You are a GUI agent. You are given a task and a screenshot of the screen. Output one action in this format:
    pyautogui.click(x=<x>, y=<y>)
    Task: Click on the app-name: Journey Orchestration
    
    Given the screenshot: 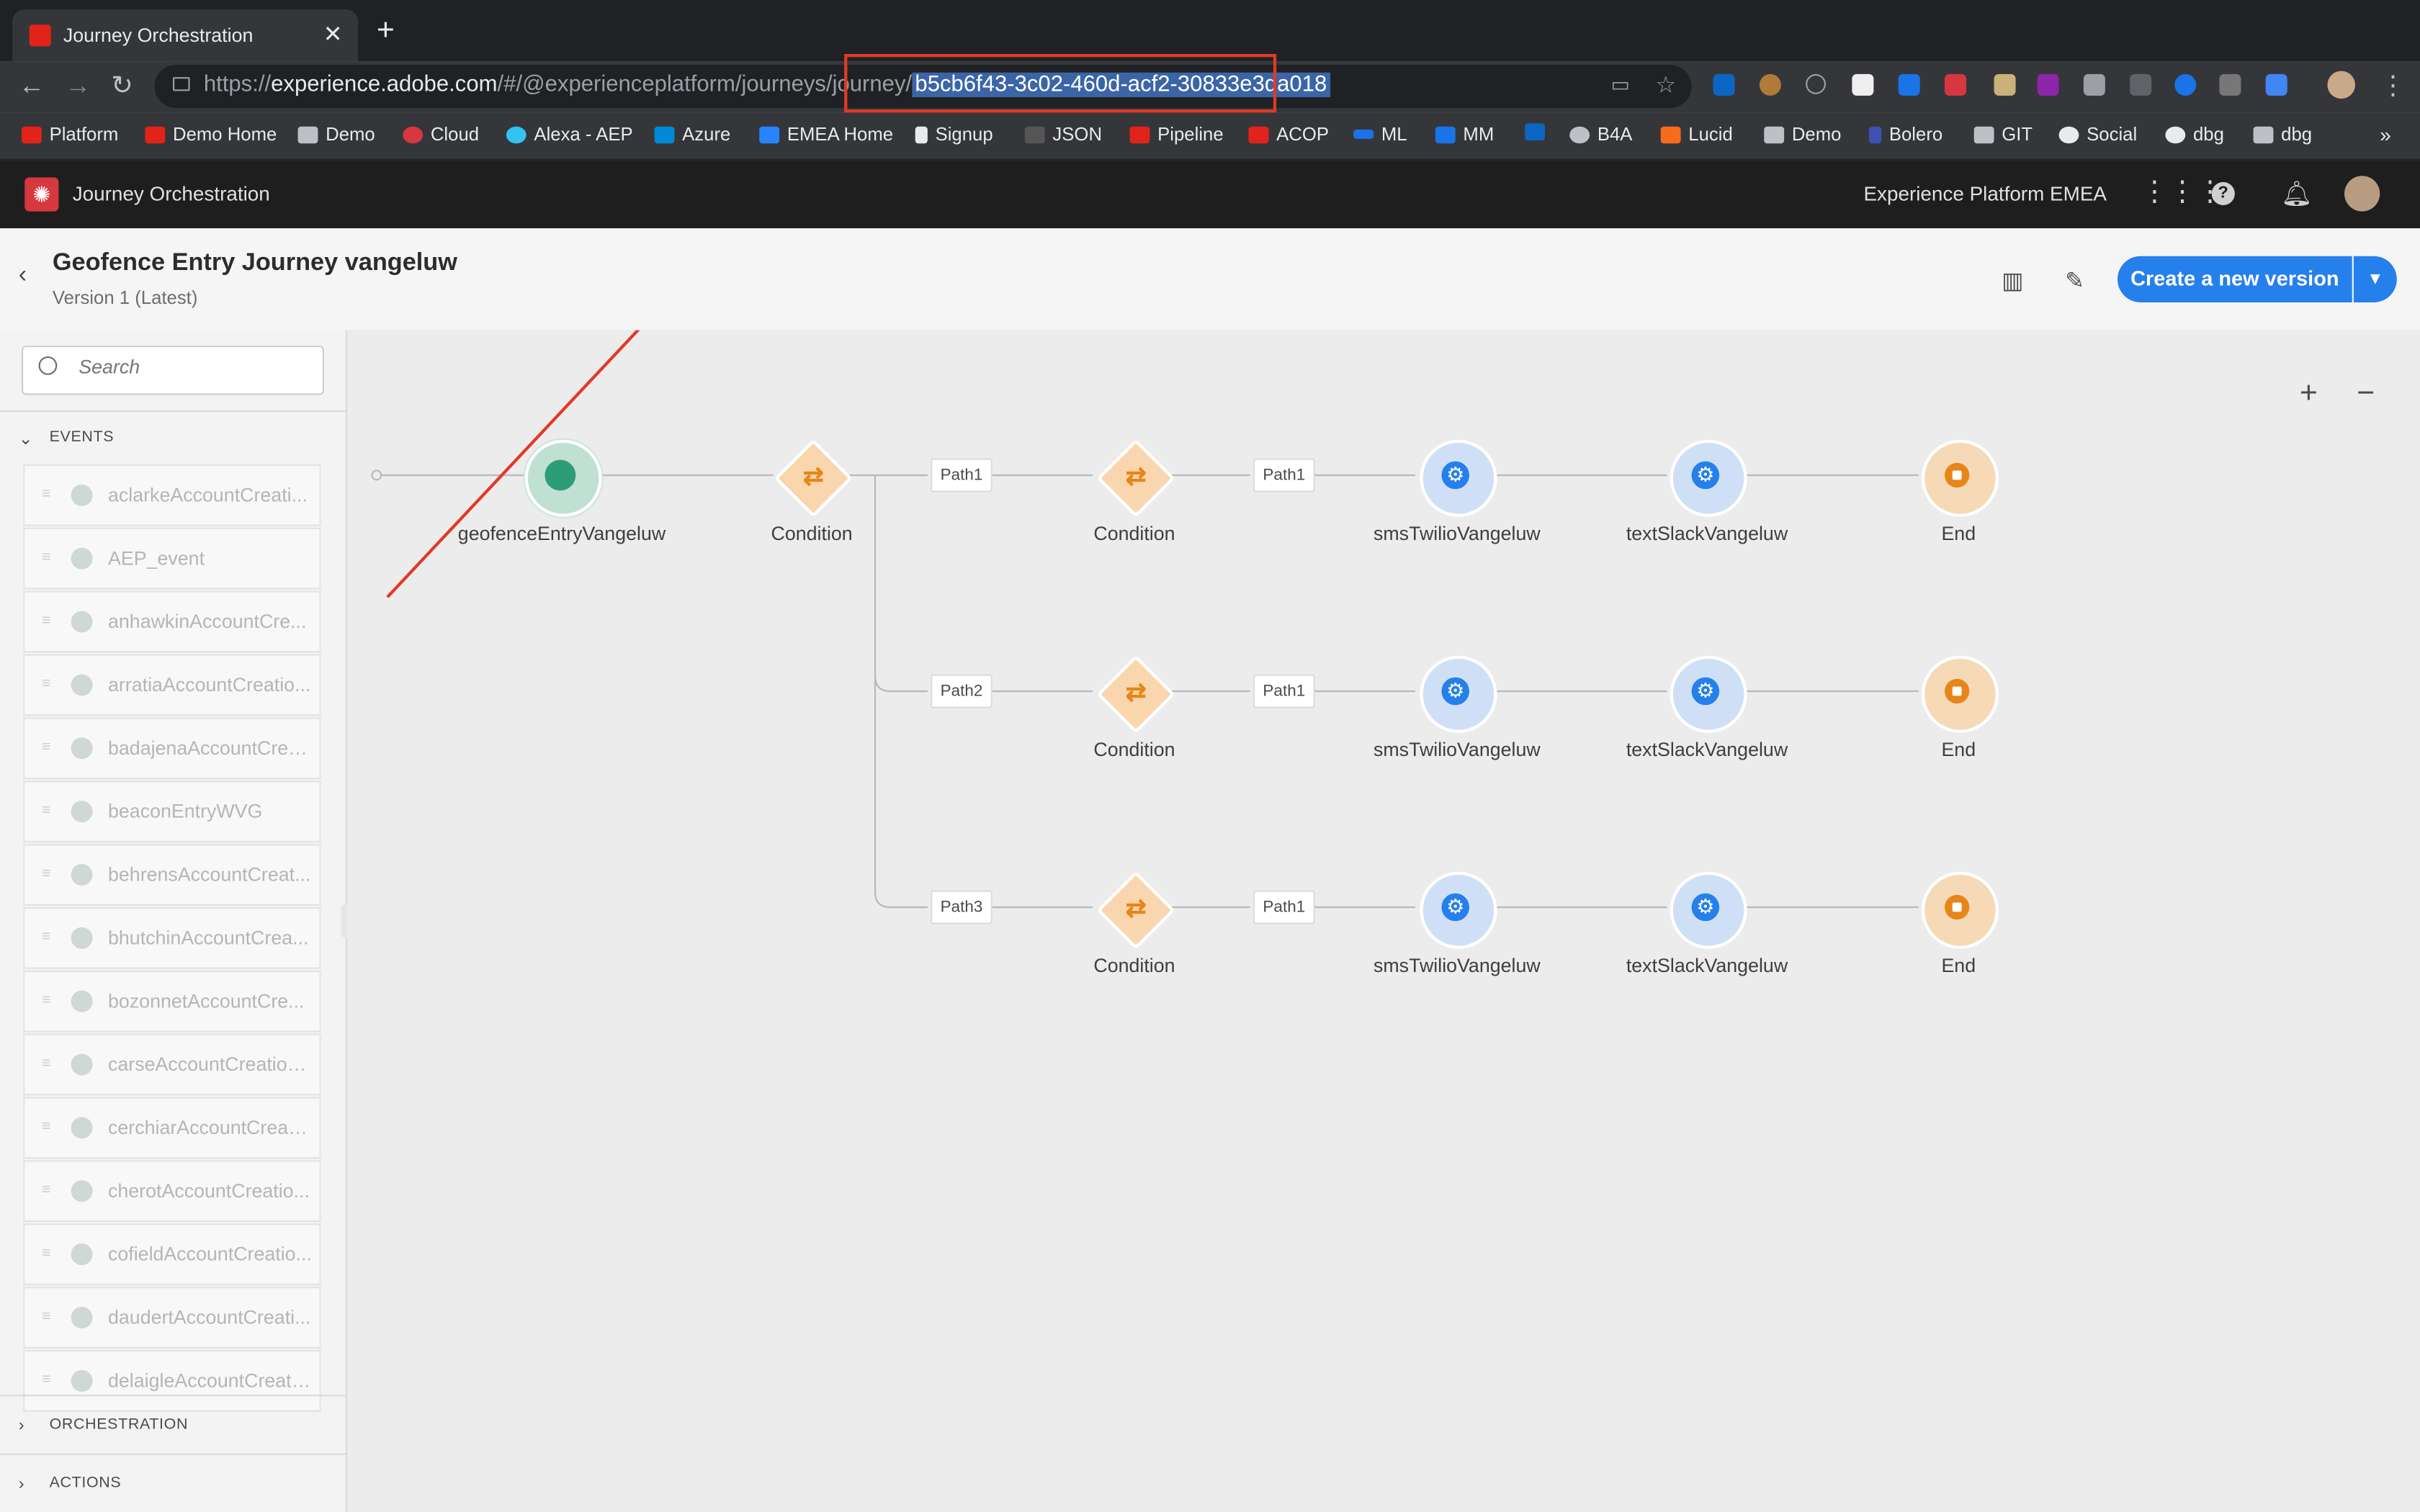 What is the action you would take?
    pyautogui.click(x=171, y=193)
    